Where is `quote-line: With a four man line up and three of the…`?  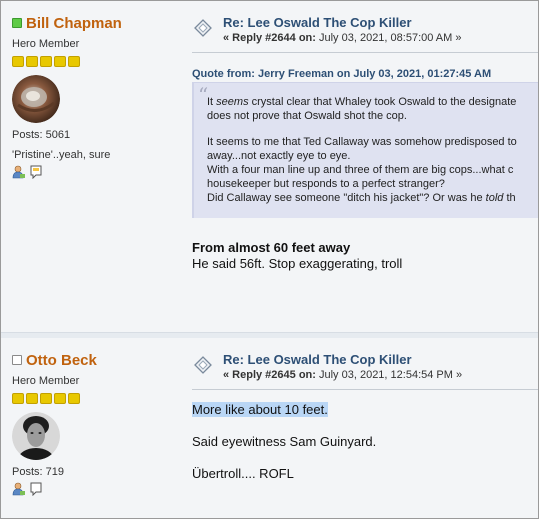
quote-line: With a four man line up and three of the… is located at coordinates (360, 170).